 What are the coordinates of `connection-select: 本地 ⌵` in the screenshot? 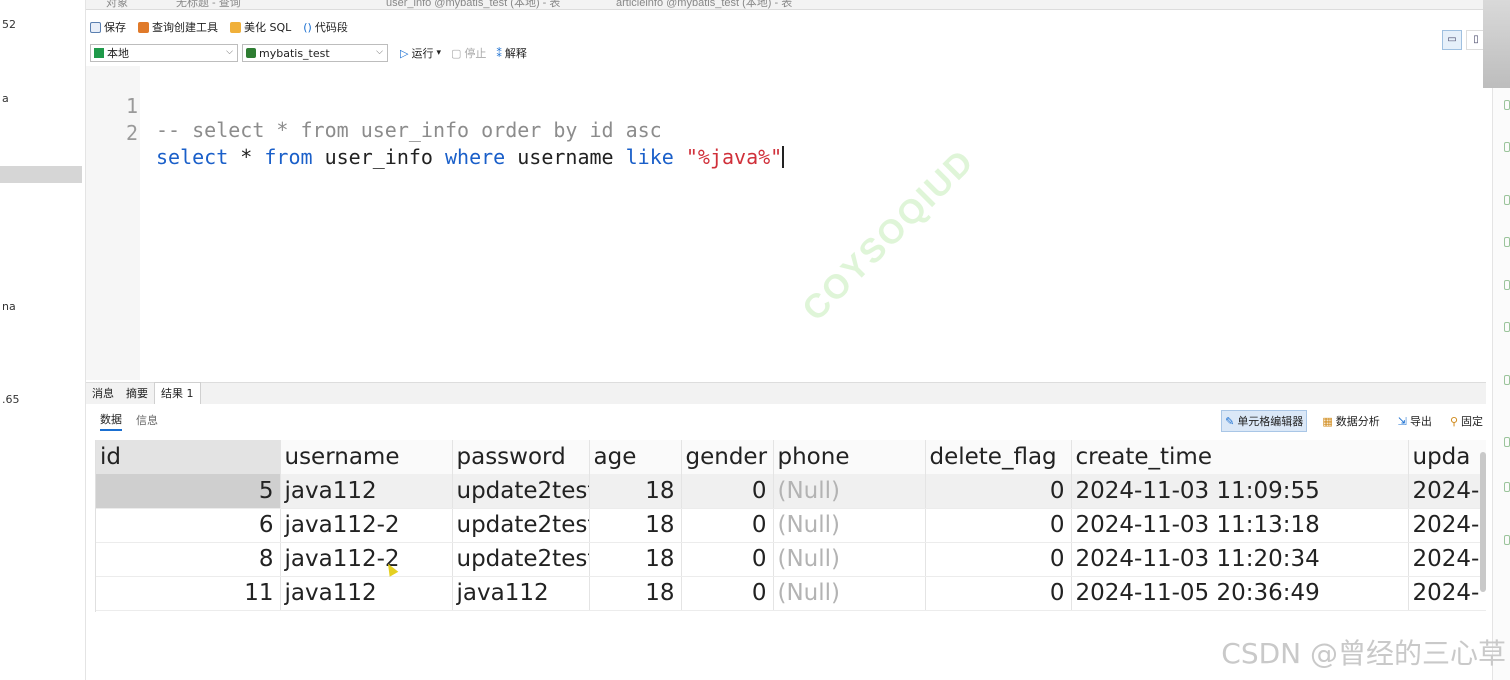 It's located at (164, 53).